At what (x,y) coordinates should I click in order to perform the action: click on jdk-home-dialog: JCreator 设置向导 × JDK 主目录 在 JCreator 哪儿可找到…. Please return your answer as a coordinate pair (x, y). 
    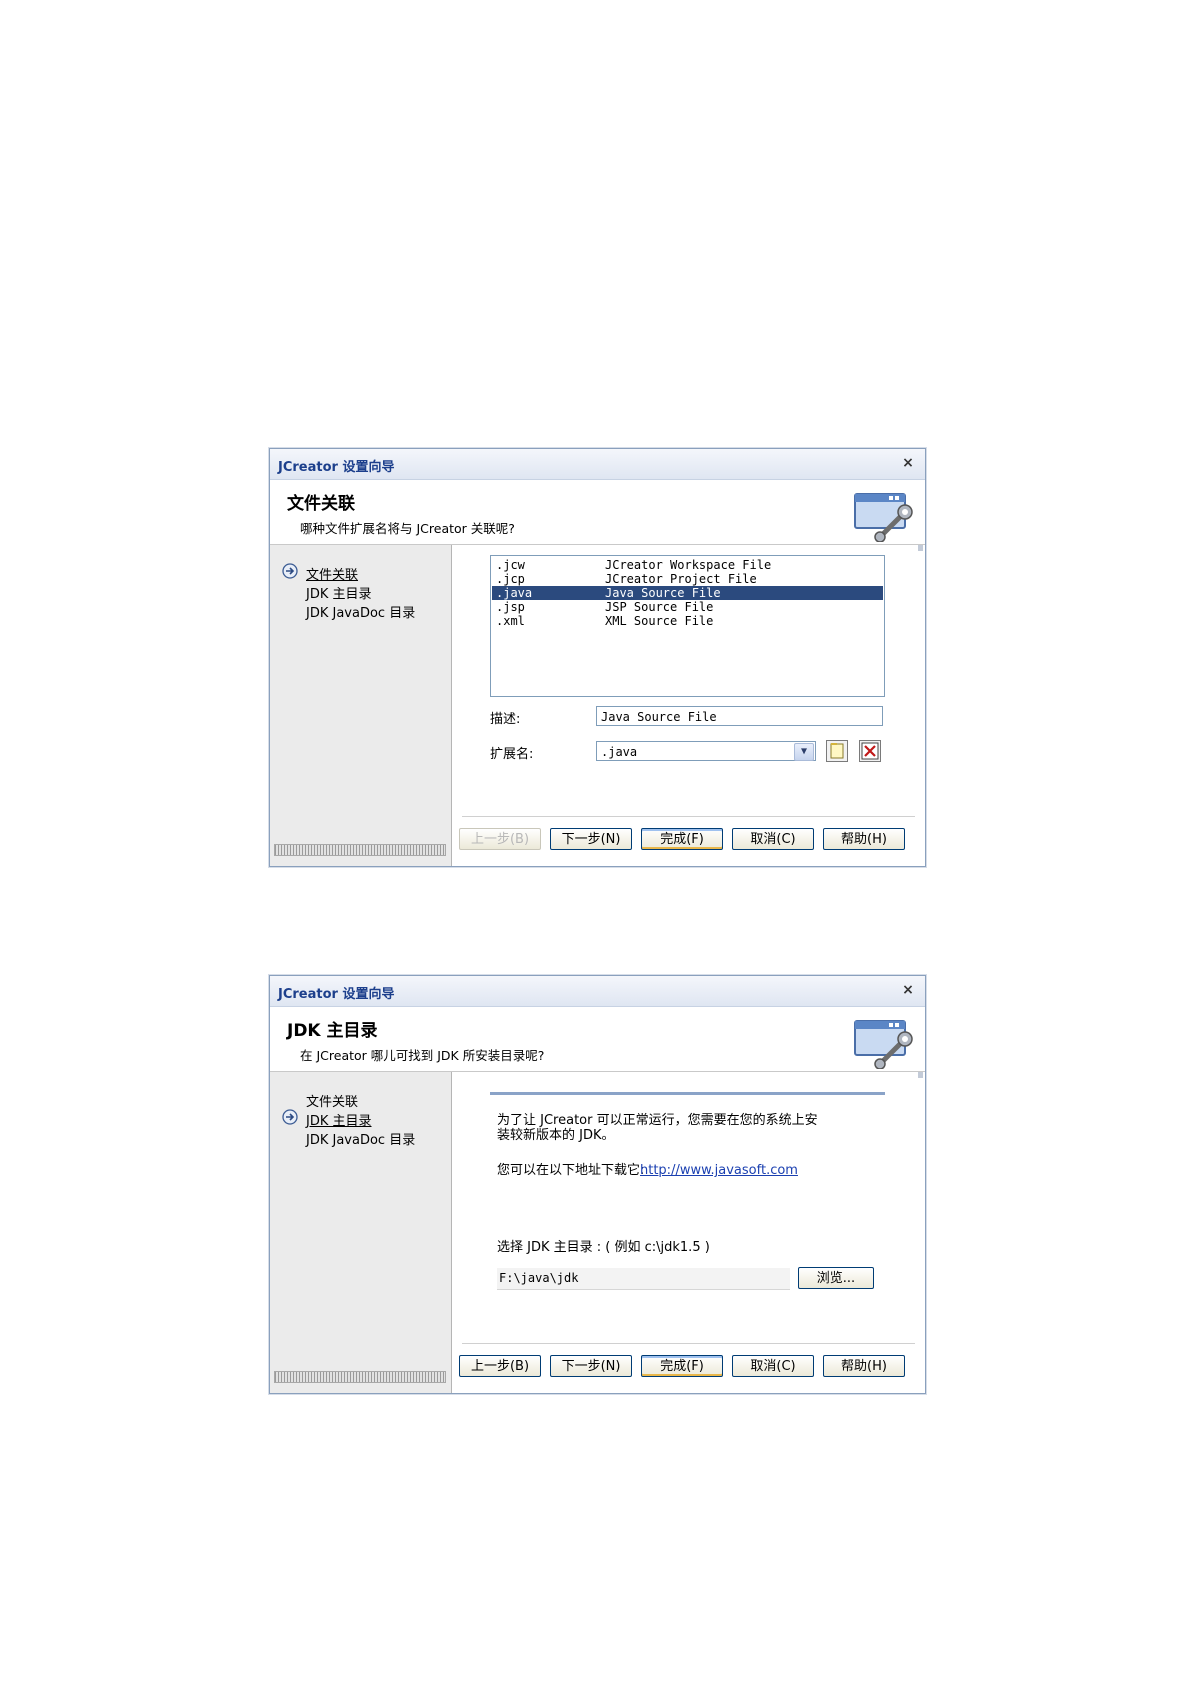
    Looking at the image, I should click on (597, 1184).